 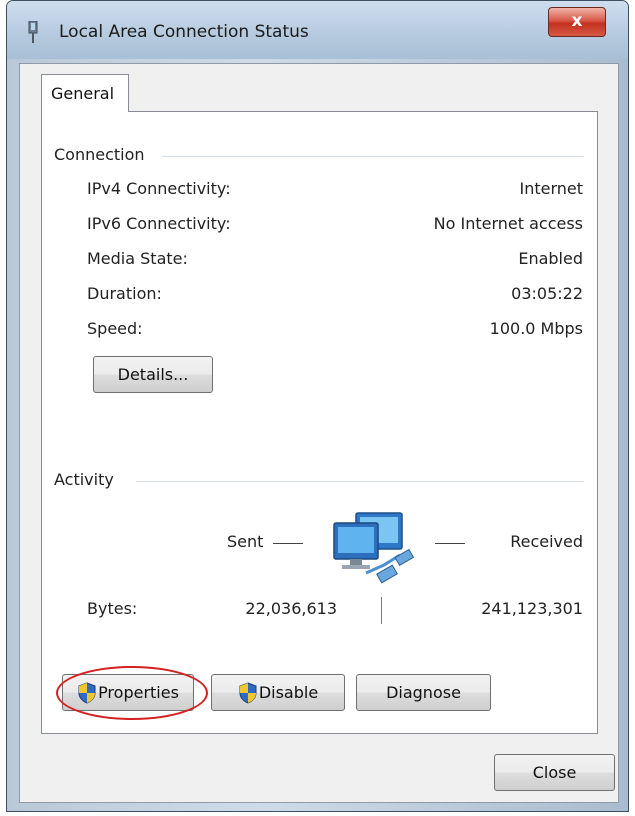 I want to click on title-bar: Local Area Connection Status x, so click(x=317, y=30).